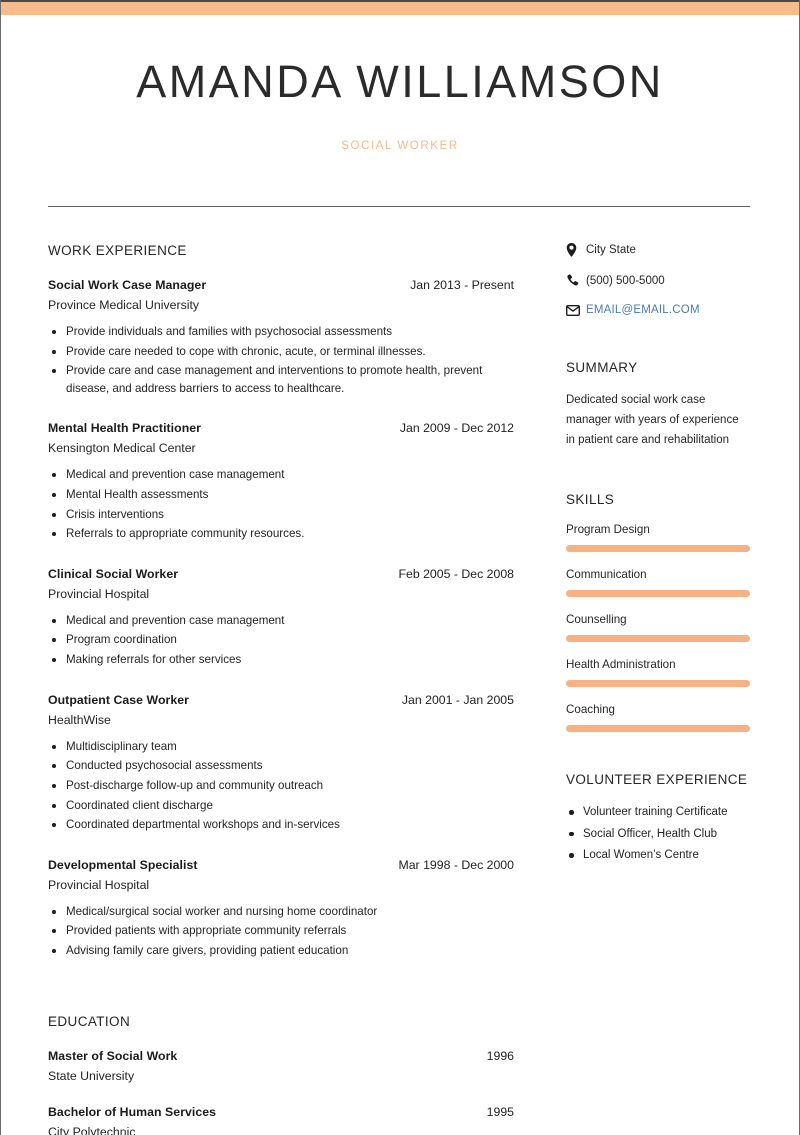 Image resolution: width=800 pixels, height=1135 pixels. I want to click on location-pin-icon, so click(576, 250).